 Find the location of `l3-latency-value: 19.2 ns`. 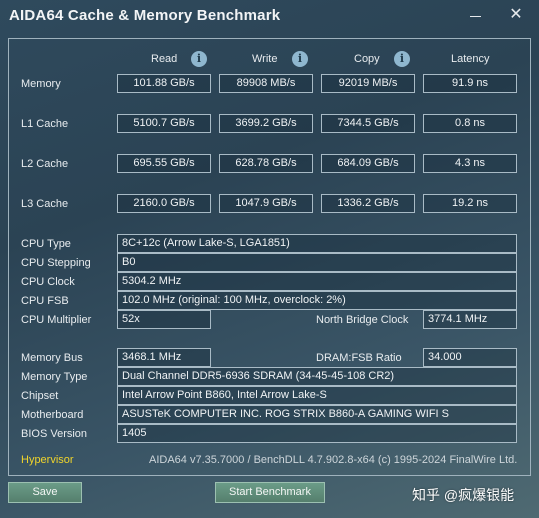

l3-latency-value: 19.2 ns is located at coordinates (470, 203).